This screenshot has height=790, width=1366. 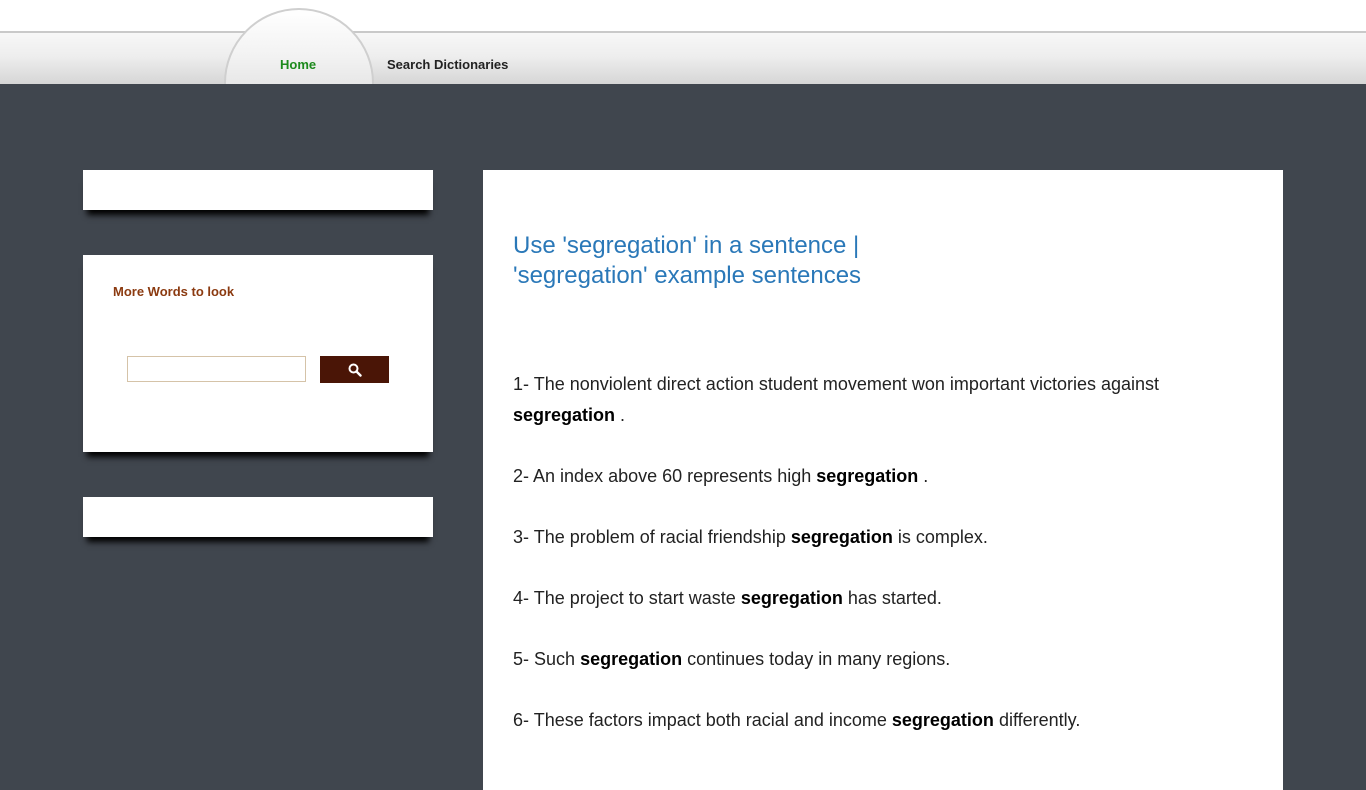 What do you see at coordinates (521, 537) in the screenshot?
I see `sentence-number: 3-` at bounding box center [521, 537].